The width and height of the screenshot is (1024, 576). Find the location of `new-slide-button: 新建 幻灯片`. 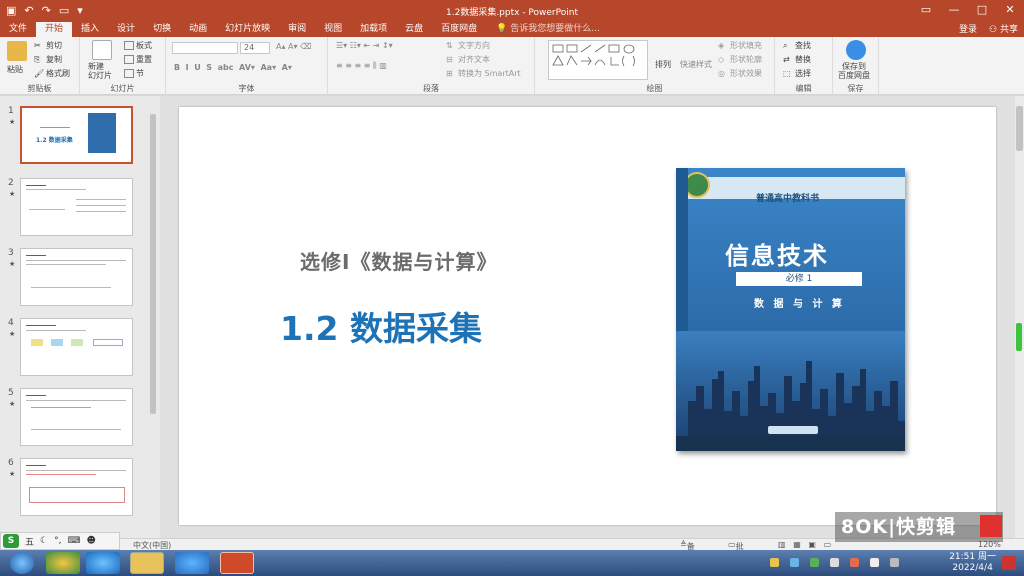

new-slide-button: 新建 幻灯片 is located at coordinates (100, 71).